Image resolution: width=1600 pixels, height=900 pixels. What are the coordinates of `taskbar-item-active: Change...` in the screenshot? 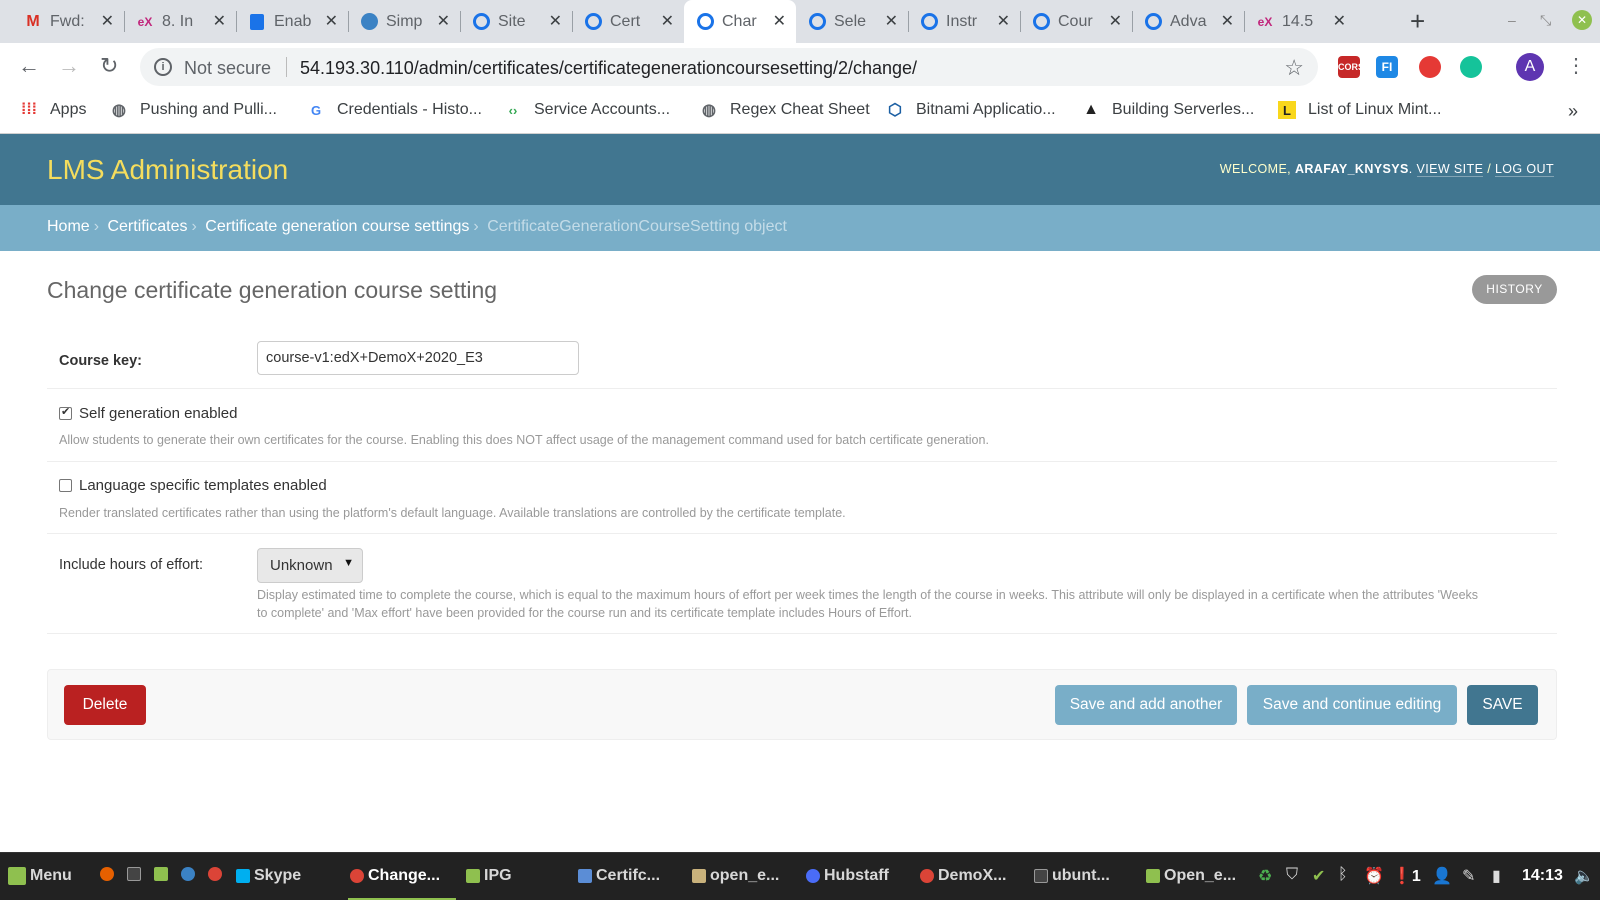 It's located at (395, 876).